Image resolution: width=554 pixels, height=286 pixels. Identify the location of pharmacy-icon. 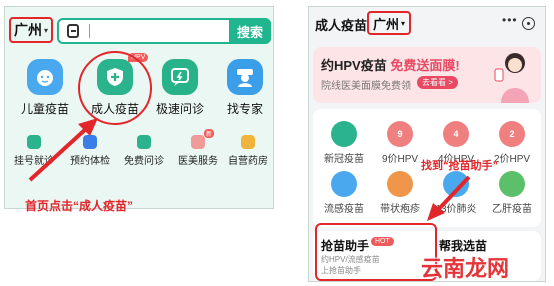
(248, 142).